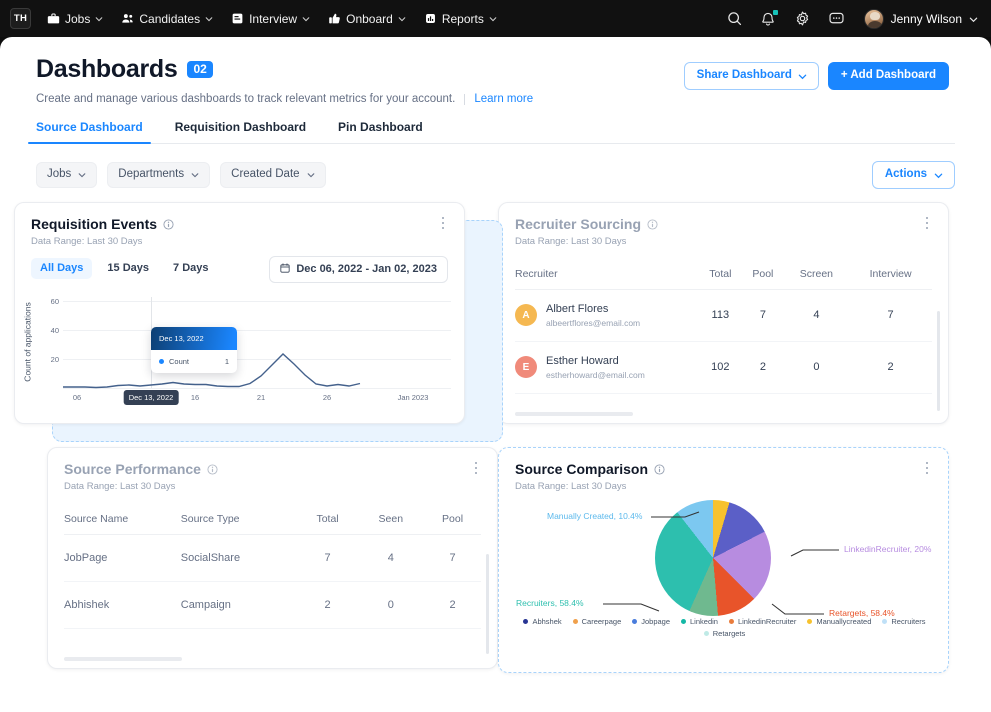 The width and height of the screenshot is (991, 712). Describe the element at coordinates (606, 367) in the screenshot. I see `recruiter-person: E Esther Howard estherhoward@email.com` at that location.